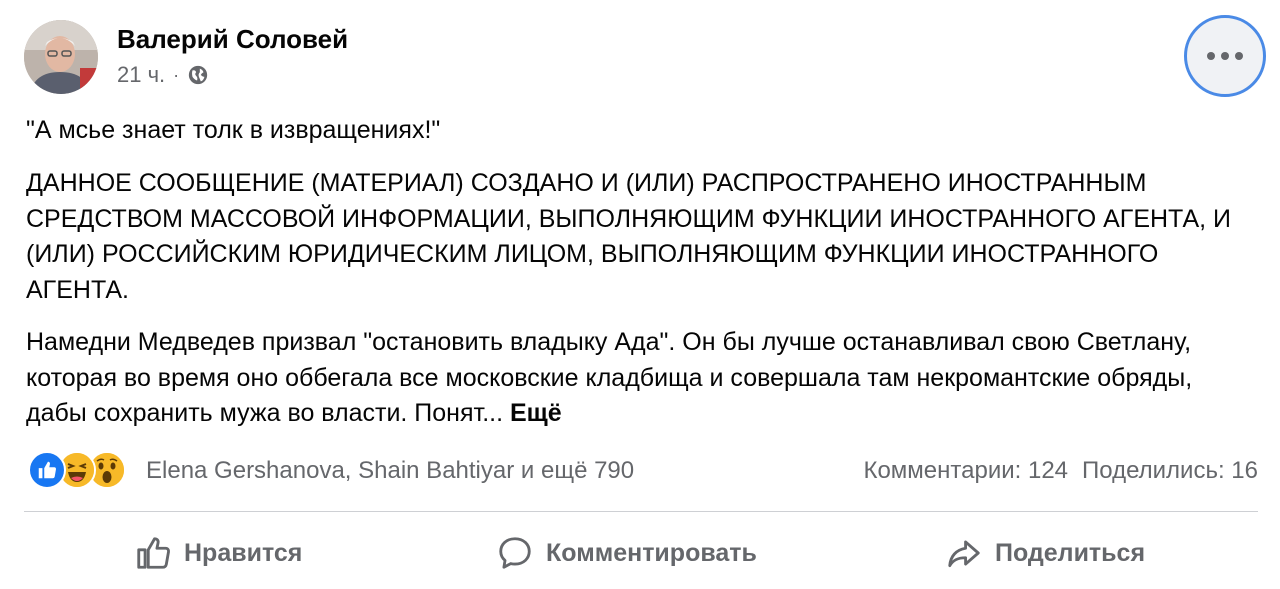 This screenshot has height=589, width=1280. Describe the element at coordinates (651, 552) in the screenshot. I see `comment-label: Комментировать` at that location.